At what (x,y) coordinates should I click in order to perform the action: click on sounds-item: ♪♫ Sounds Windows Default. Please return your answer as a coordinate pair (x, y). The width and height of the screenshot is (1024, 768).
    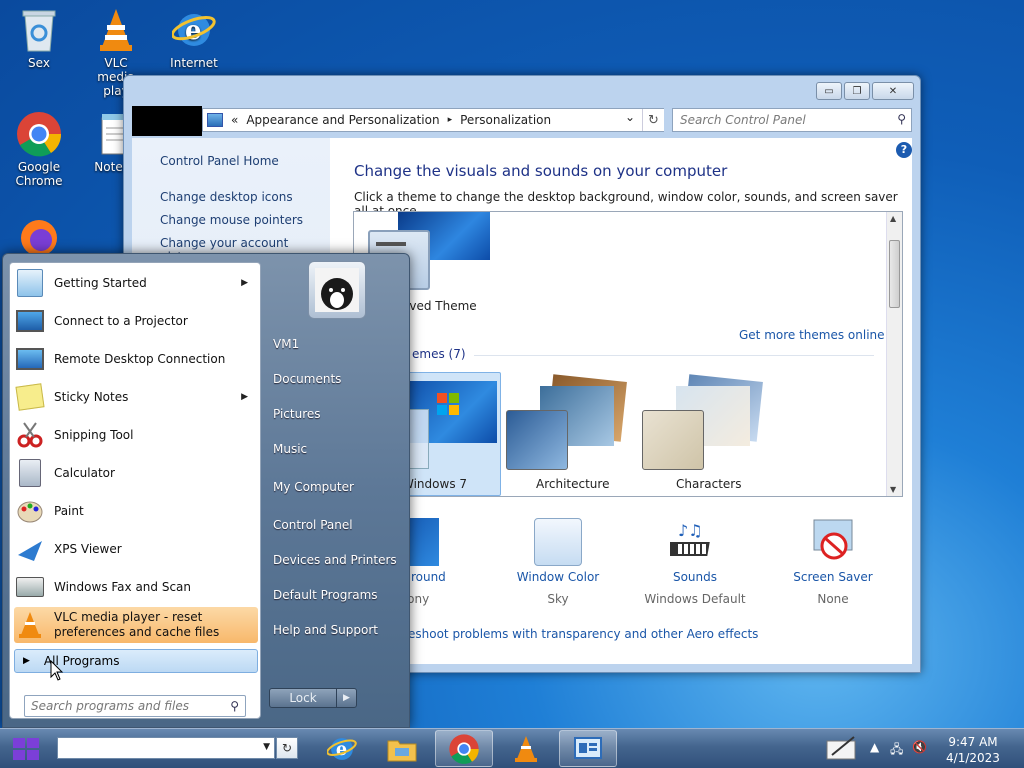
    Looking at the image, I should click on (695, 562).